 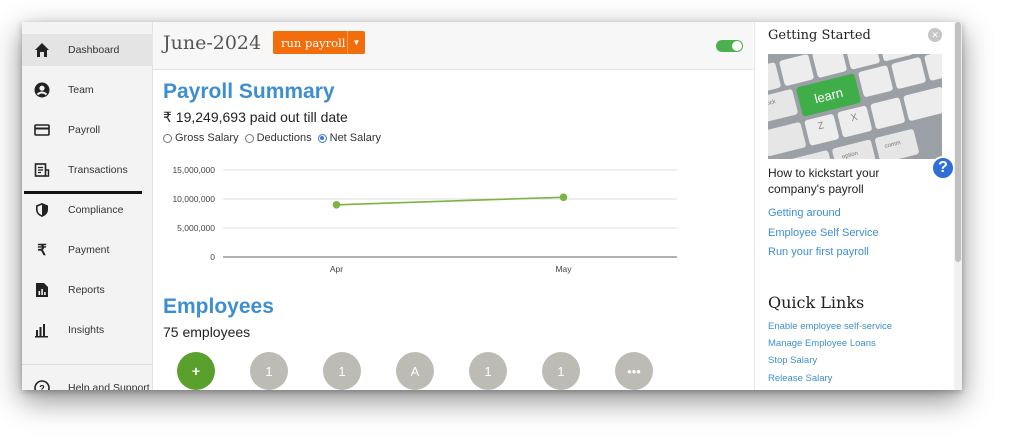 I want to click on top-bar: June-2024 run payroll ▼, so click(x=453, y=46).